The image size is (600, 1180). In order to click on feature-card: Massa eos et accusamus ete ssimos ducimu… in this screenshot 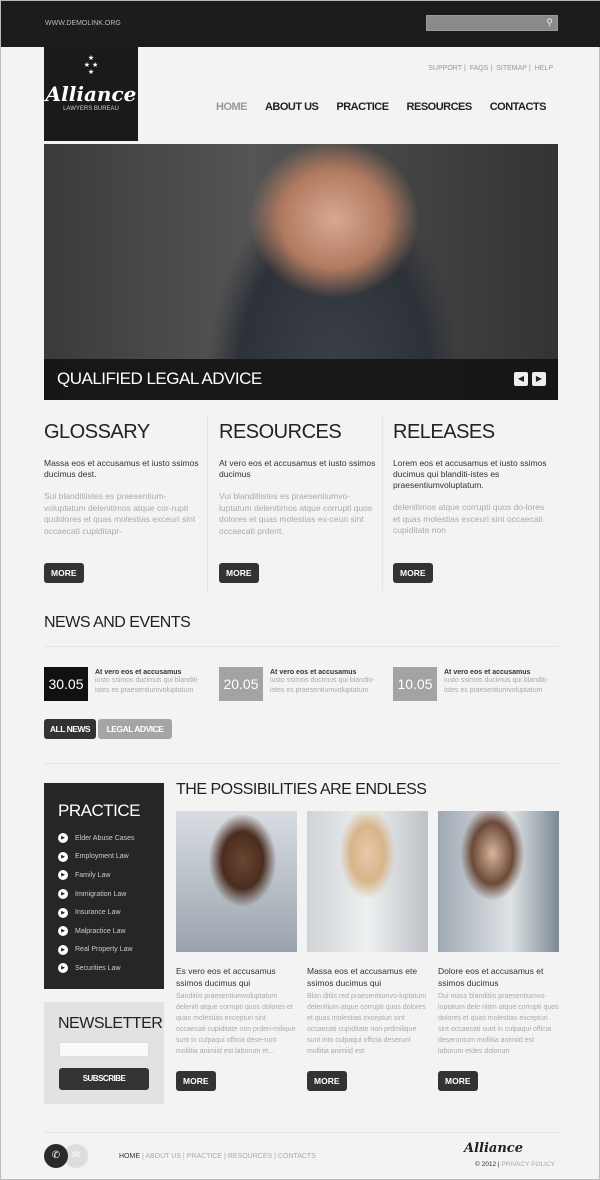, I will do `click(367, 951)`.